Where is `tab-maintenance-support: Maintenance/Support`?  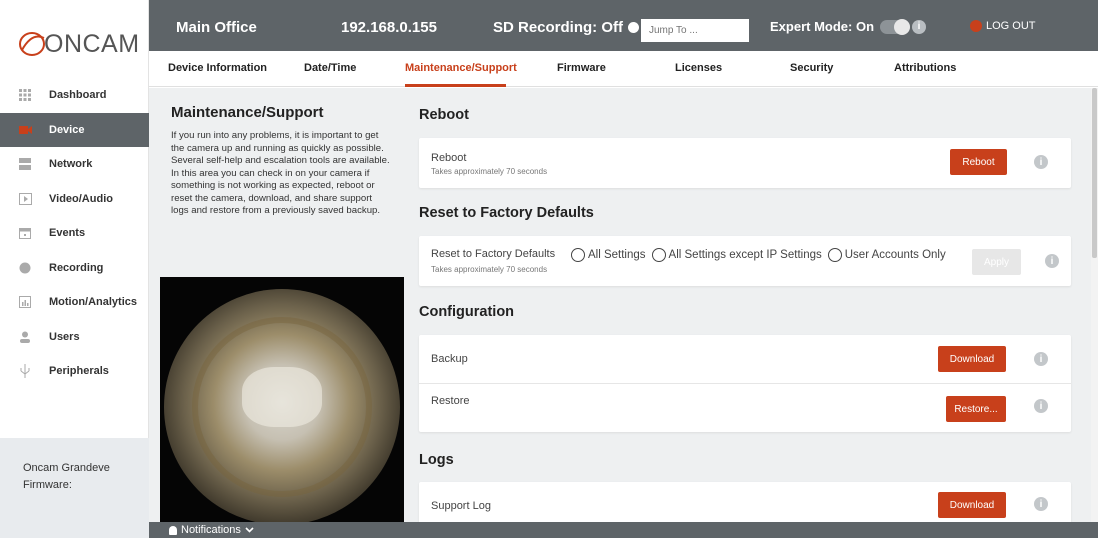
tab-maintenance-support: Maintenance/Support is located at coordinates (461, 68).